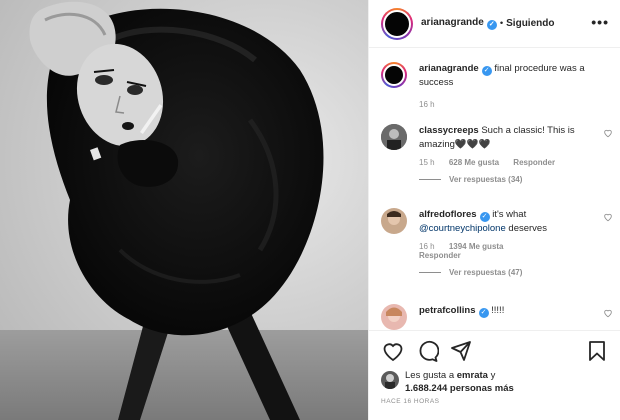 This screenshot has width=620, height=420. Describe the element at coordinates (597, 351) in the screenshot. I see `bookmark-icon` at that location.